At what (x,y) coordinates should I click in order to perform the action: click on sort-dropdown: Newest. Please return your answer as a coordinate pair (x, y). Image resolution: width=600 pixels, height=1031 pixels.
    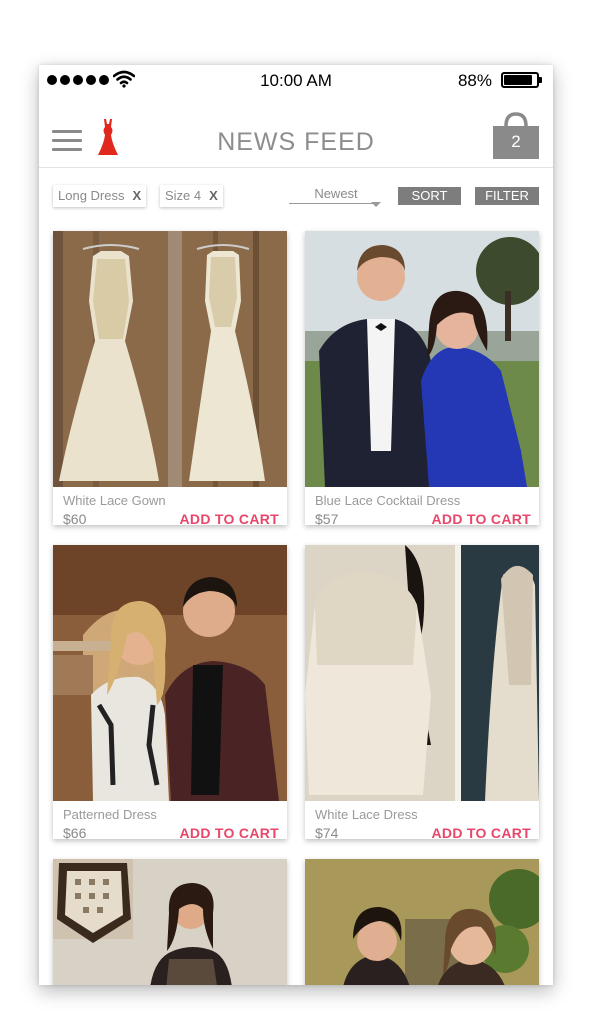
    Looking at the image, I should click on (336, 196).